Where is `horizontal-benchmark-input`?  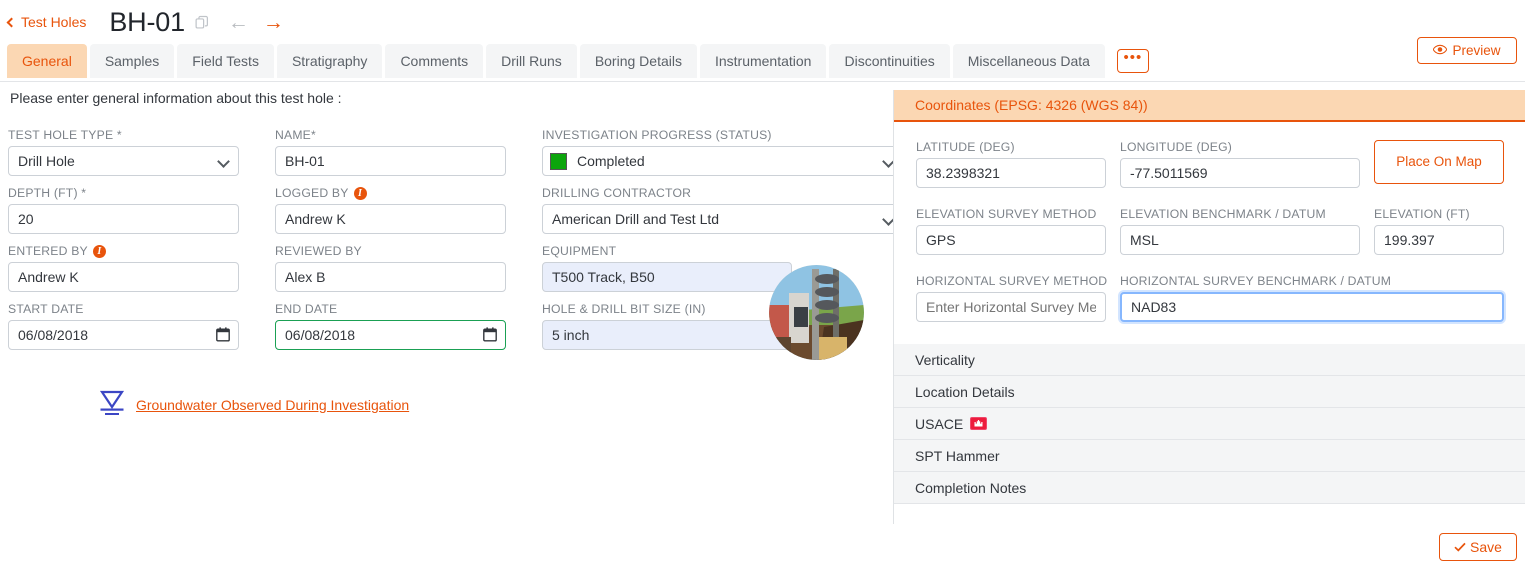
horizontal-benchmark-input is located at coordinates (1312, 307).